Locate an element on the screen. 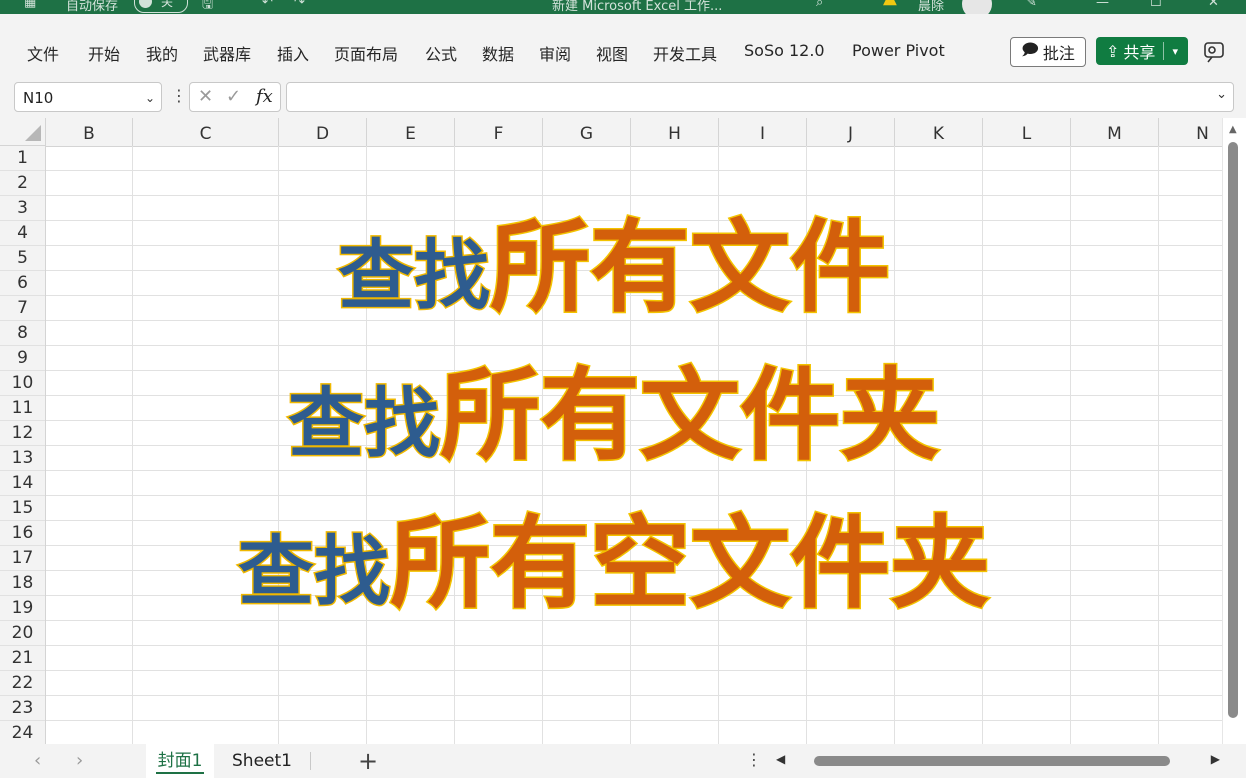 The height and width of the screenshot is (778, 1246). column-header: D is located at coordinates (323, 132).